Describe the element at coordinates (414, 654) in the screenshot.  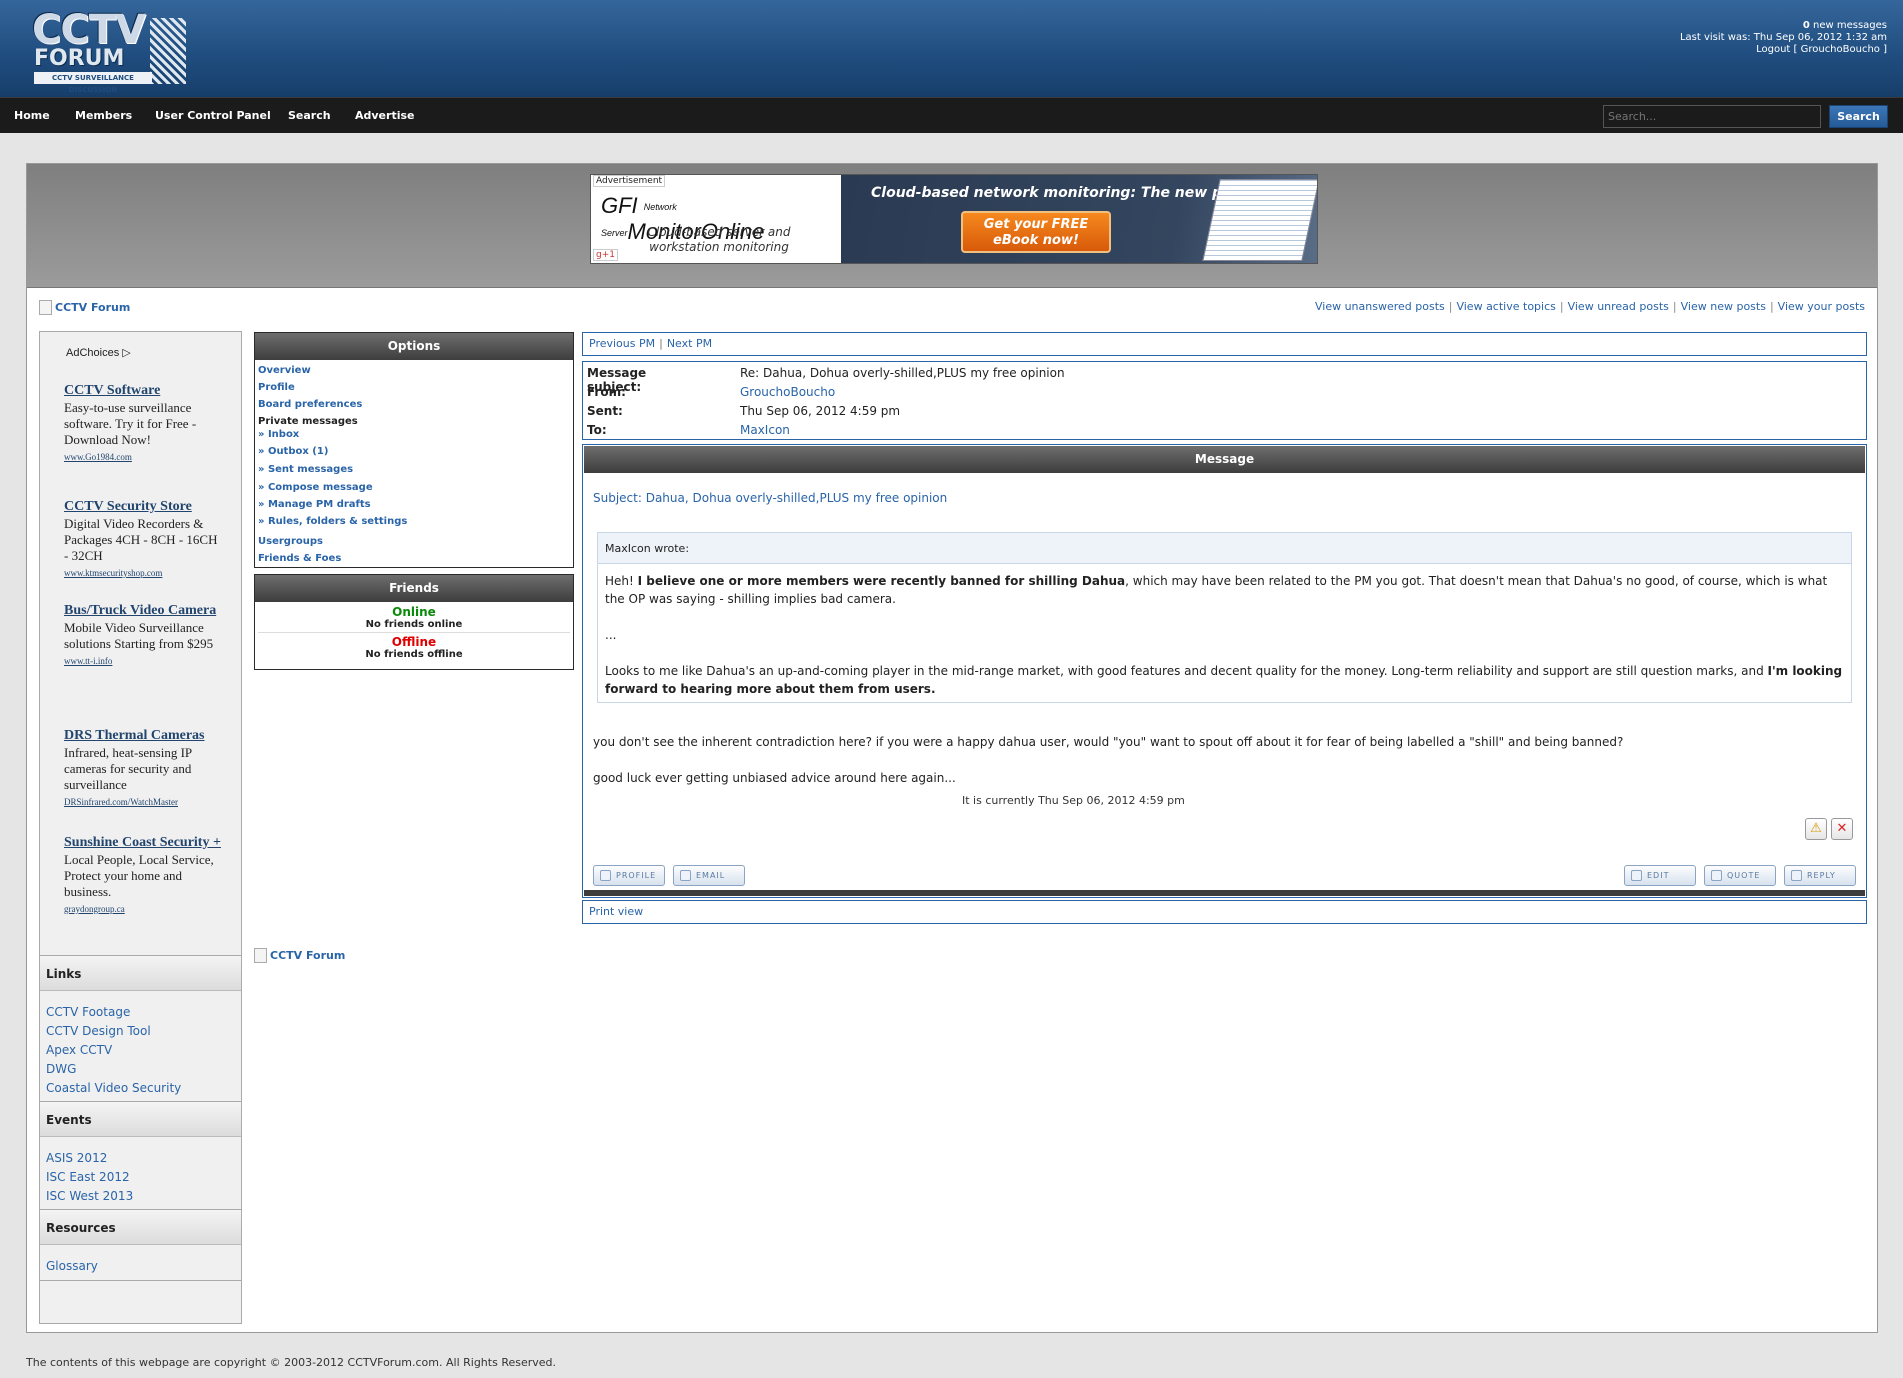
I see `friends-offline-text: No friends offline` at that location.